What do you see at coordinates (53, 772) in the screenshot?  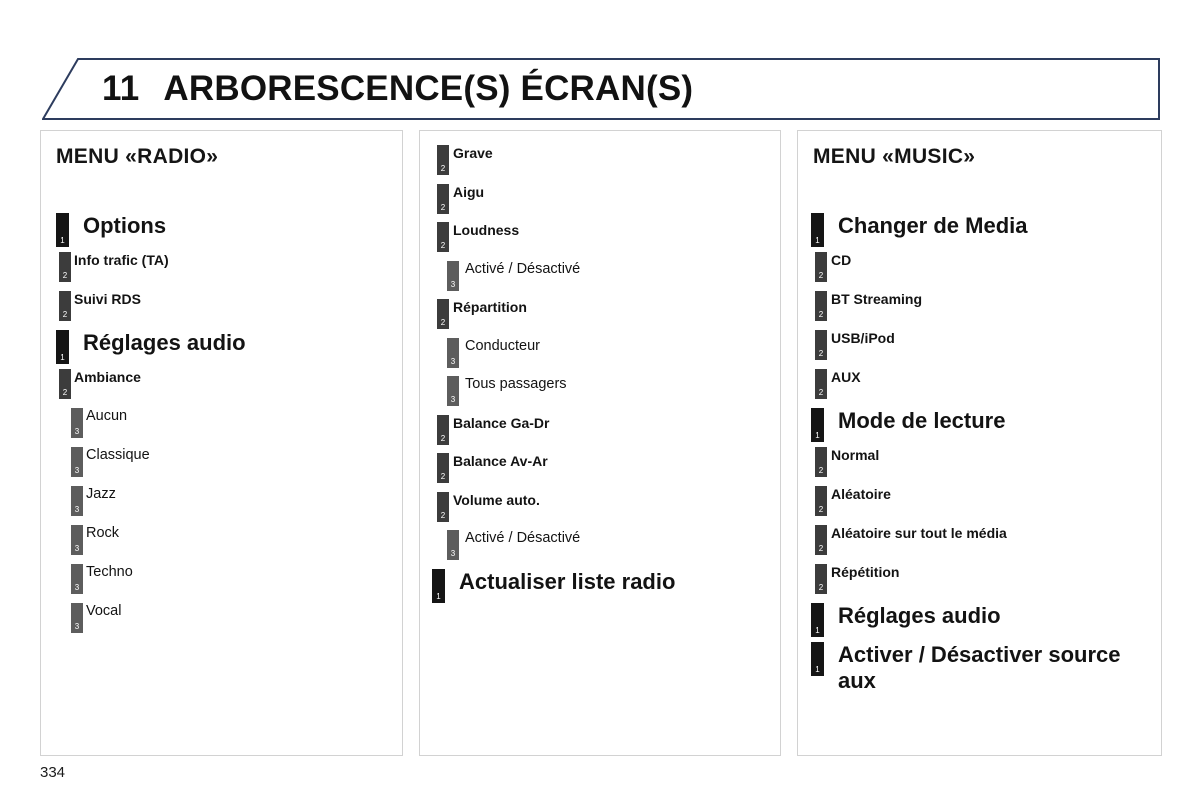 I see `page-number: 334` at bounding box center [53, 772].